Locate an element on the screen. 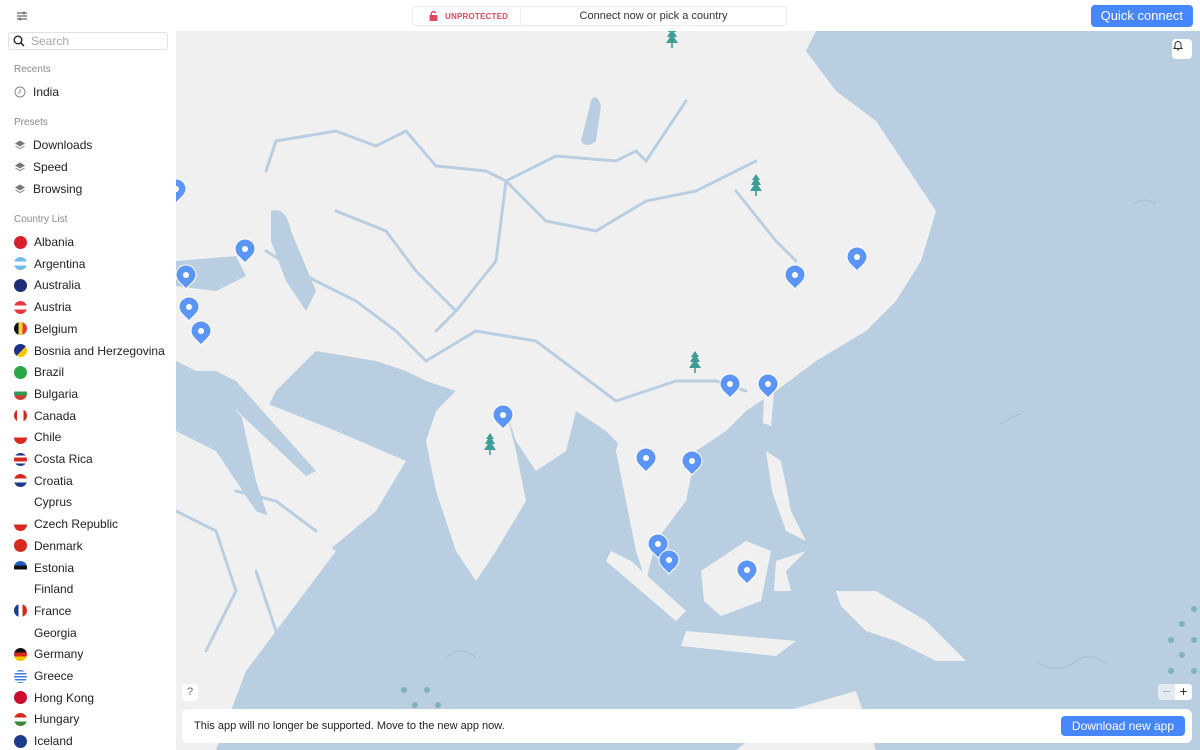 This screenshot has height=750, width=1200. preset-item-downloads: Downloads is located at coordinates (53, 145).